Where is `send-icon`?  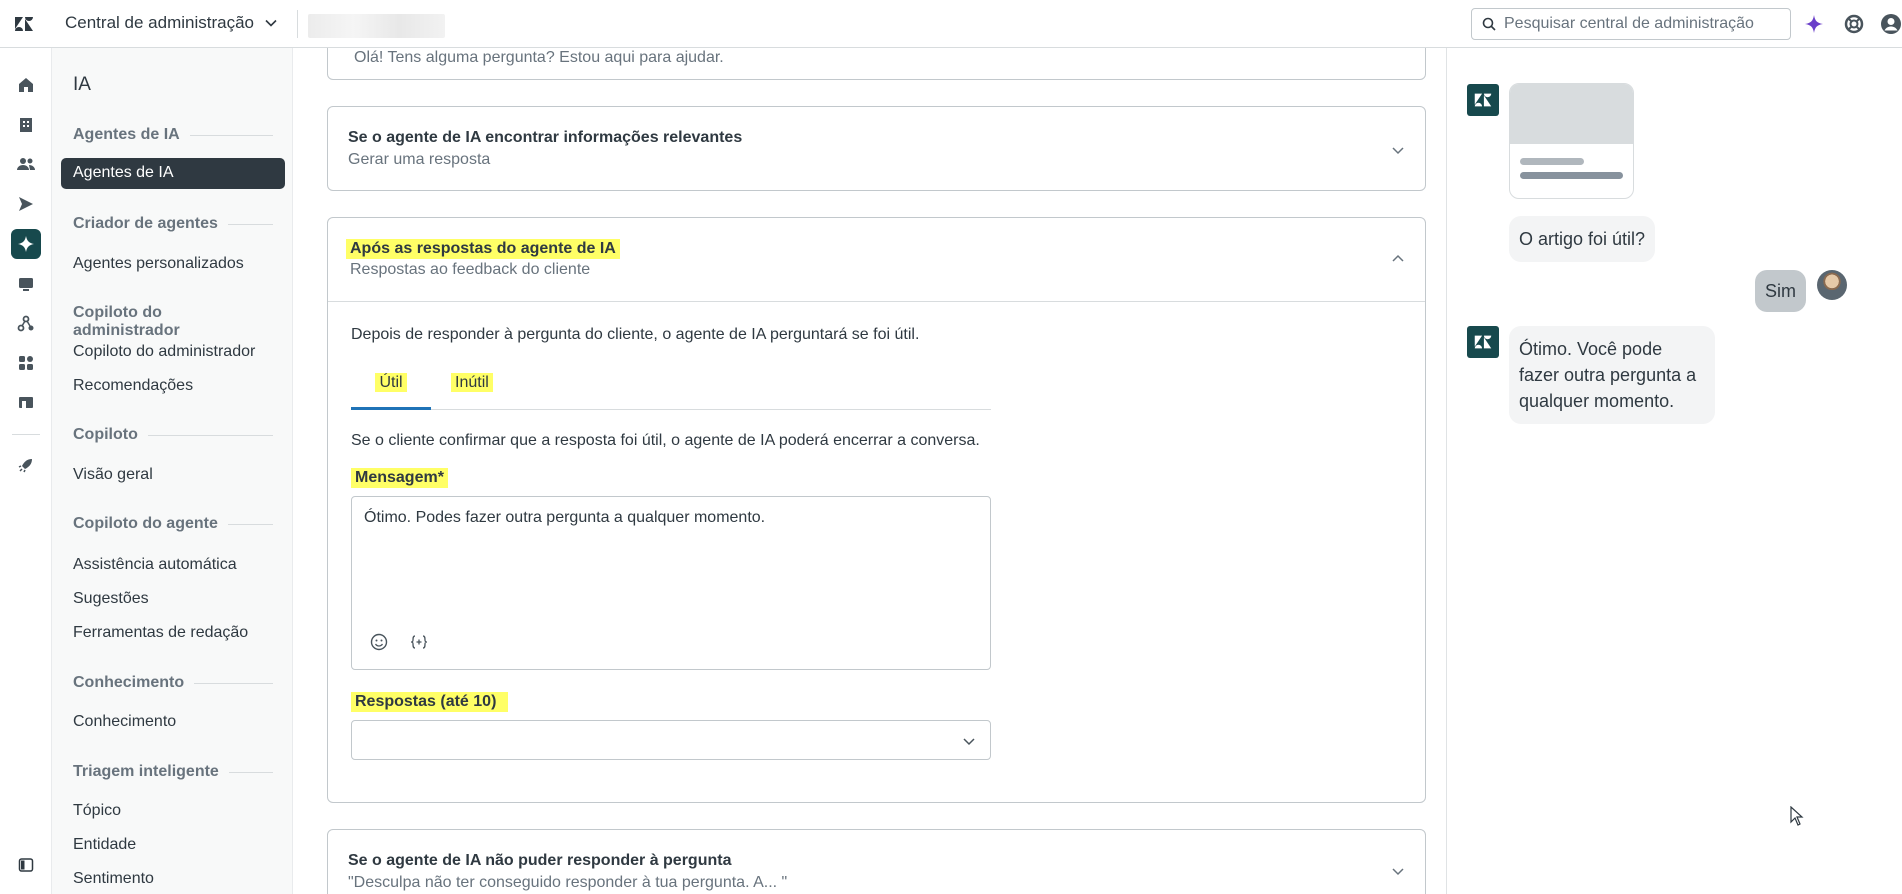
send-icon is located at coordinates (26, 204).